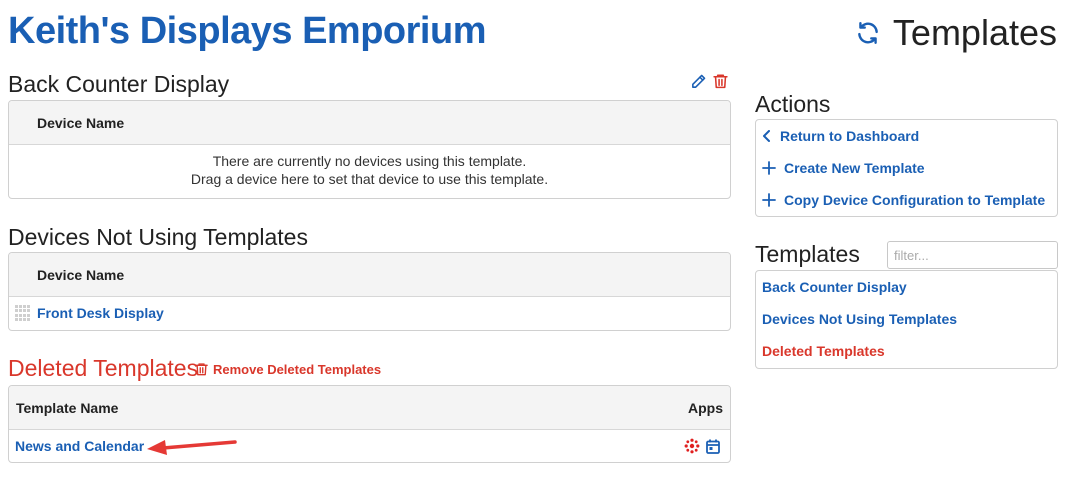  Describe the element at coordinates (100, 313) in the screenshot. I see `device-link: Front Desk Display` at that location.